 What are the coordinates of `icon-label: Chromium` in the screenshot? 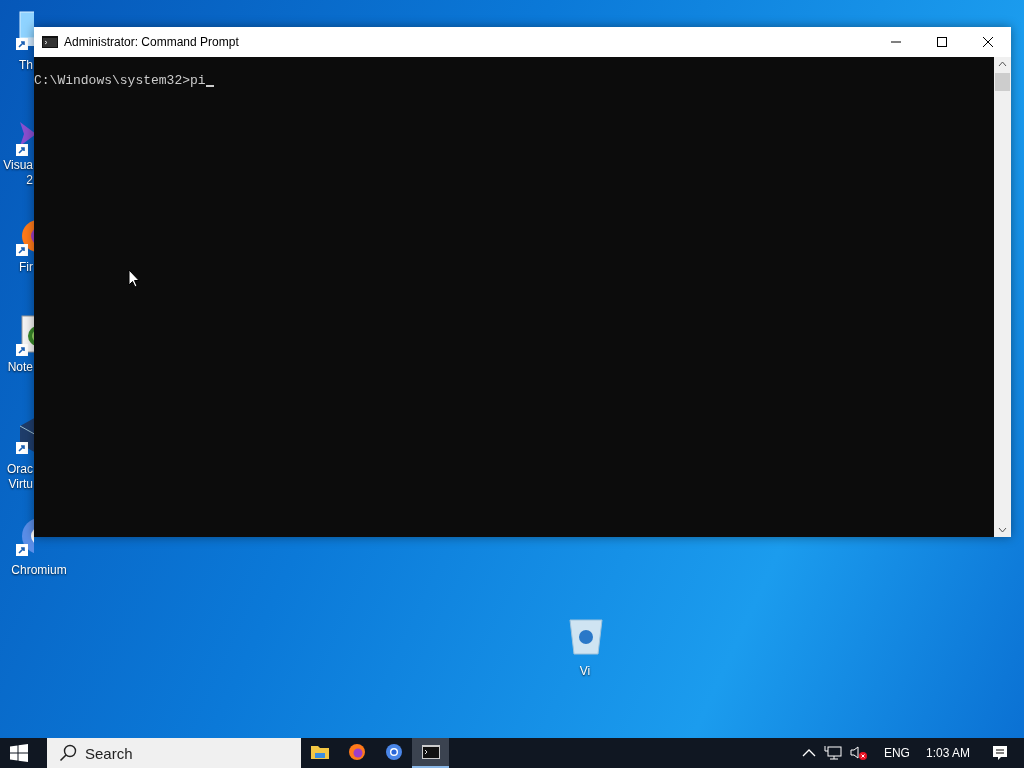 It's located at (39, 570).